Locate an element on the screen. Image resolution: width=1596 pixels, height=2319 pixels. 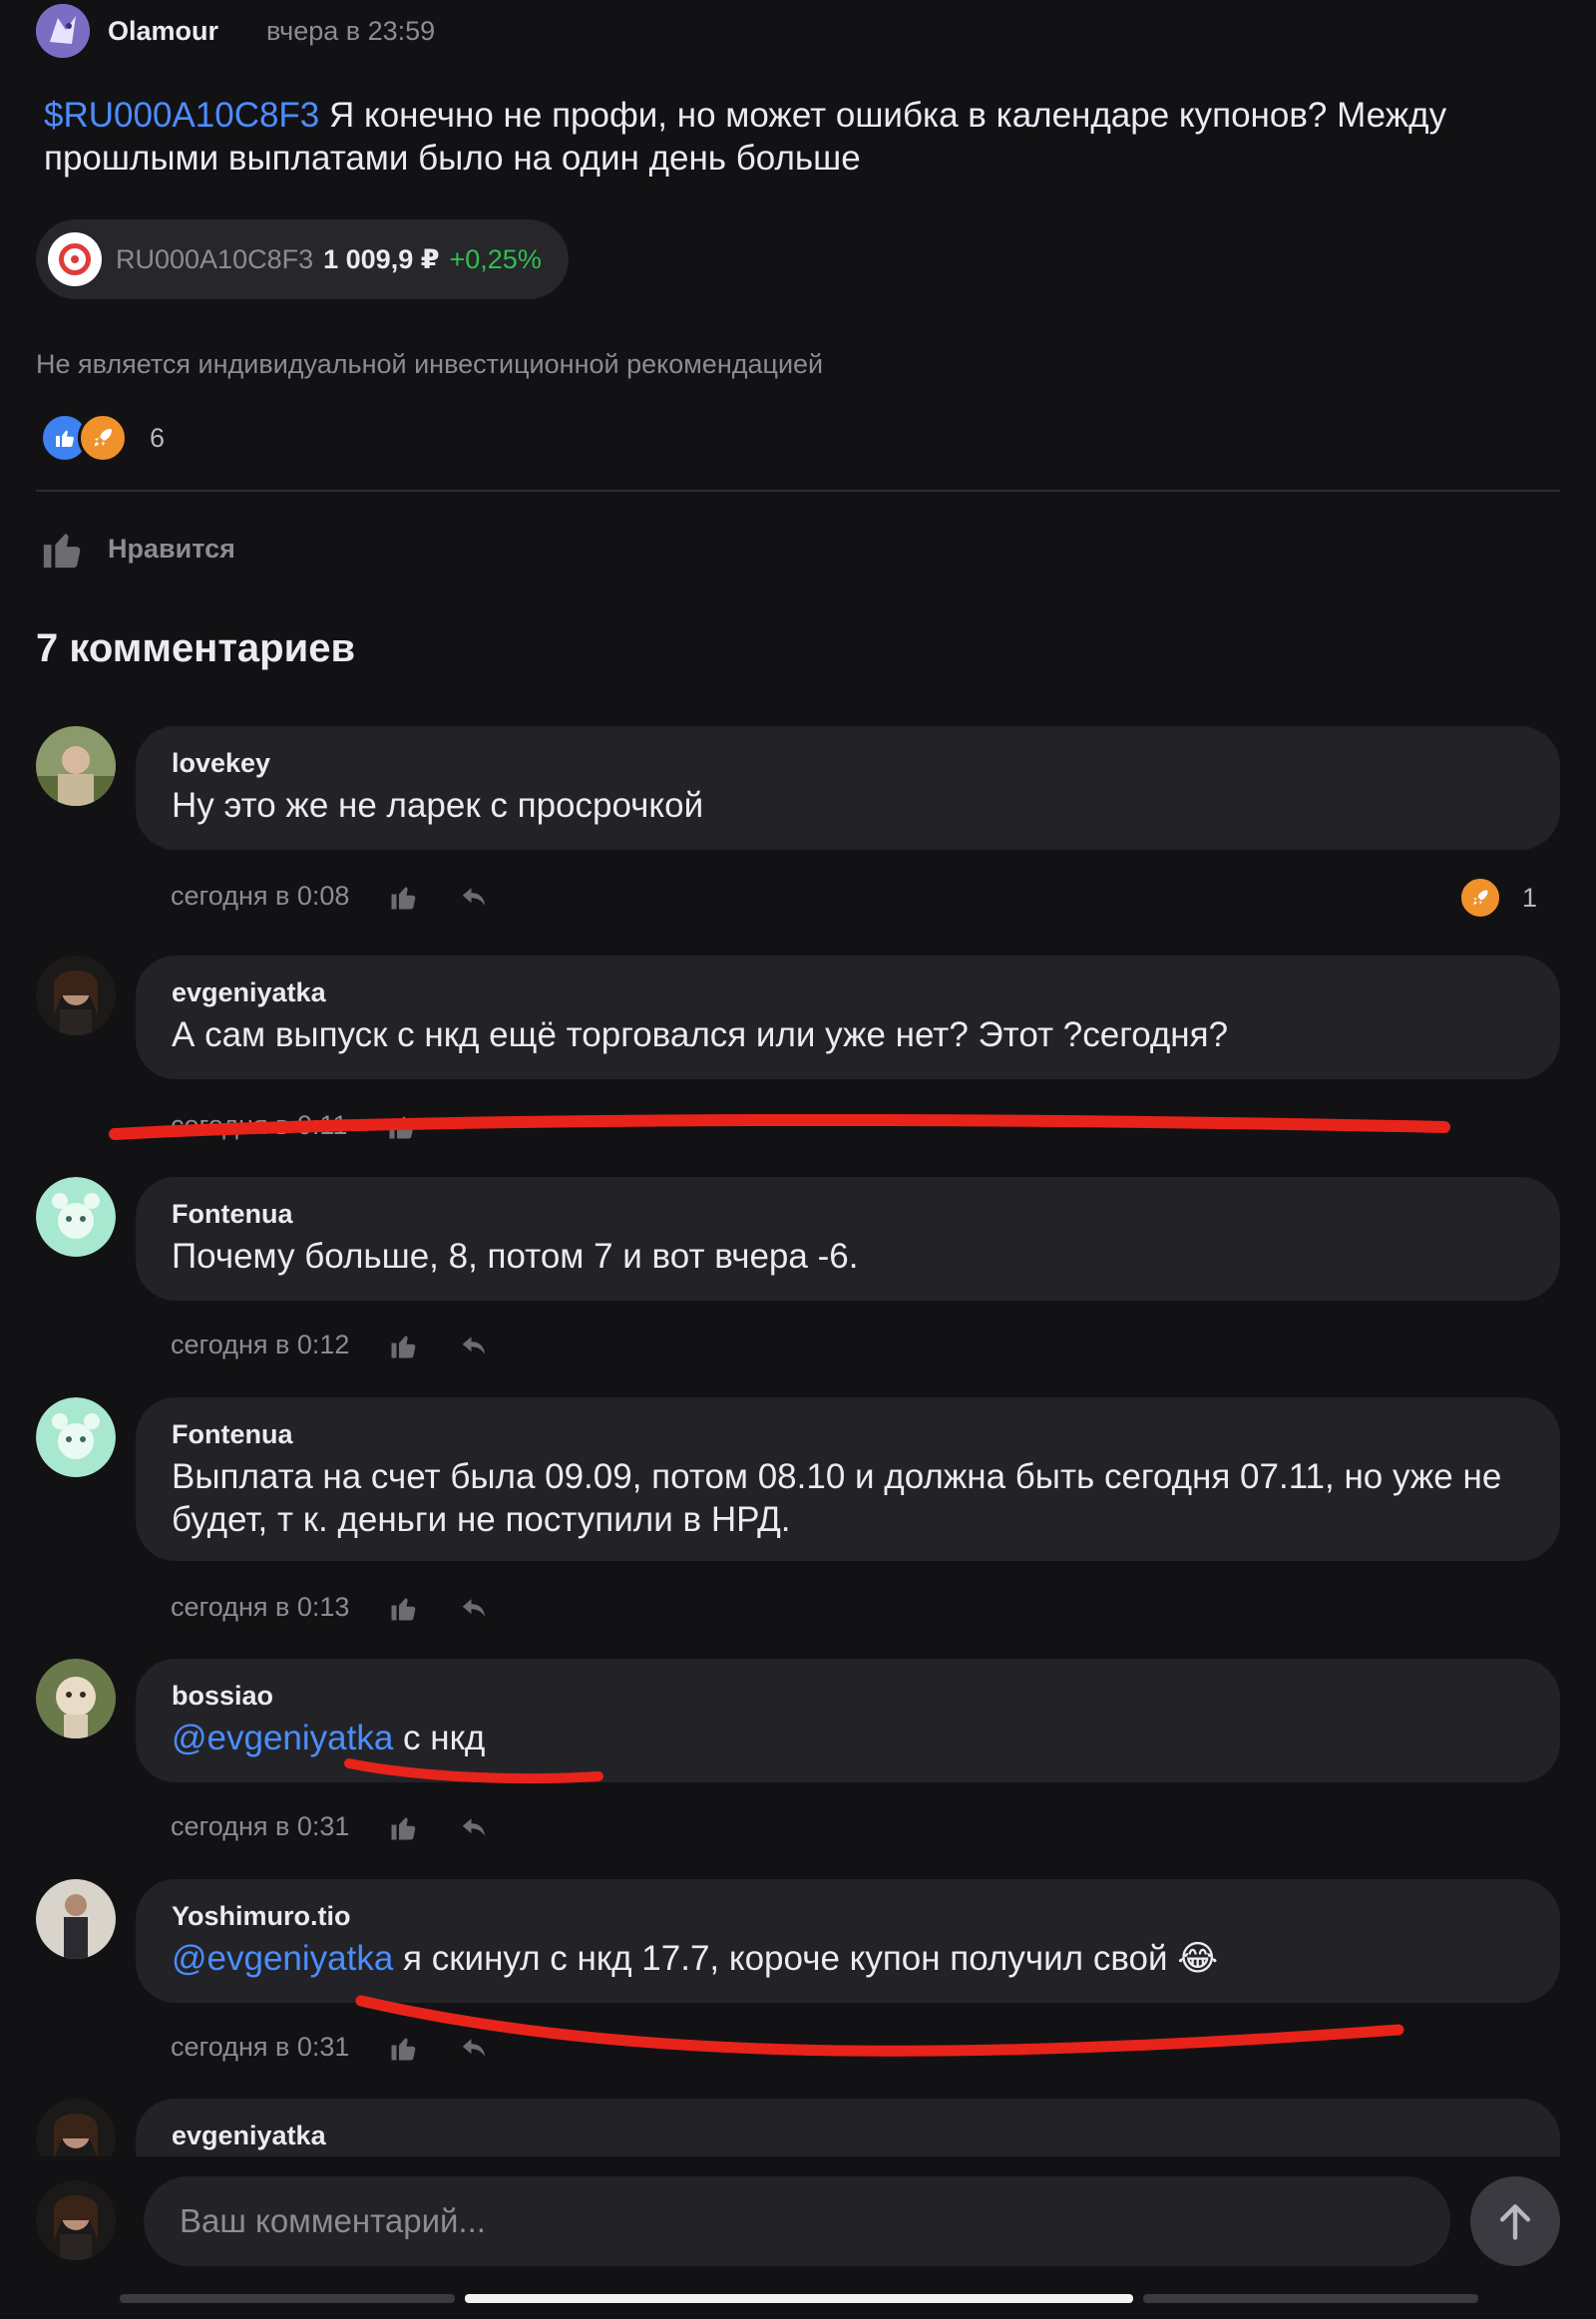
instrument-price: 1 009,9 ₽ is located at coordinates (381, 258).